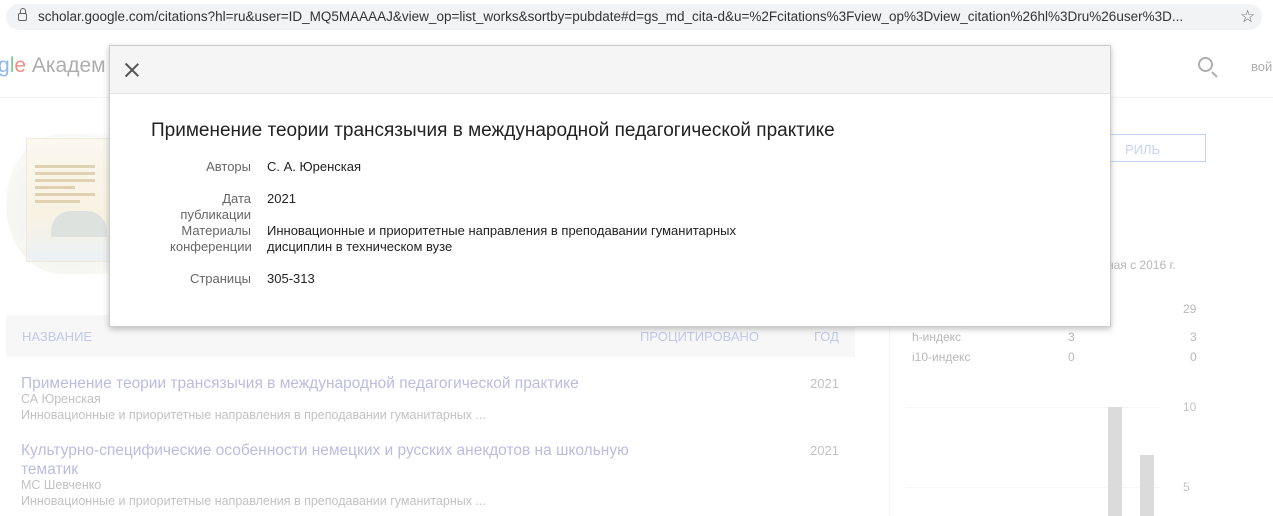 This screenshot has width=1273, height=516. Describe the element at coordinates (610, 70) in the screenshot. I see `dialog-toolbar` at that location.